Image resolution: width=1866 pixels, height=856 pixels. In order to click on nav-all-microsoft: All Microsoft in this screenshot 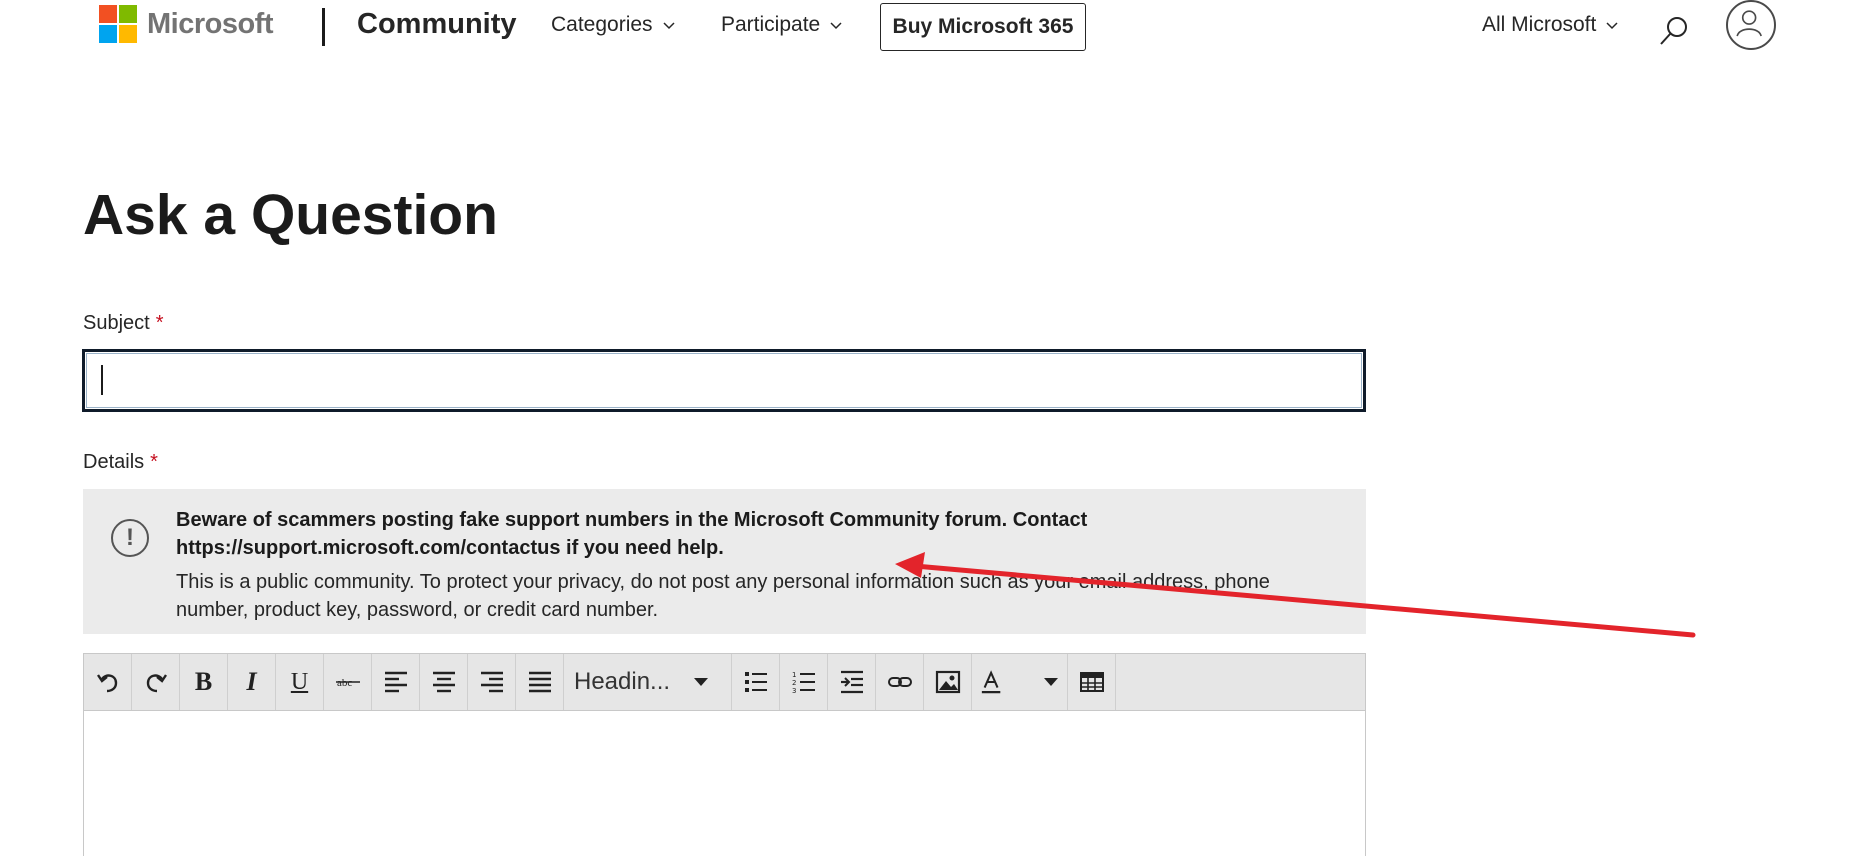, I will do `click(1550, 25)`.